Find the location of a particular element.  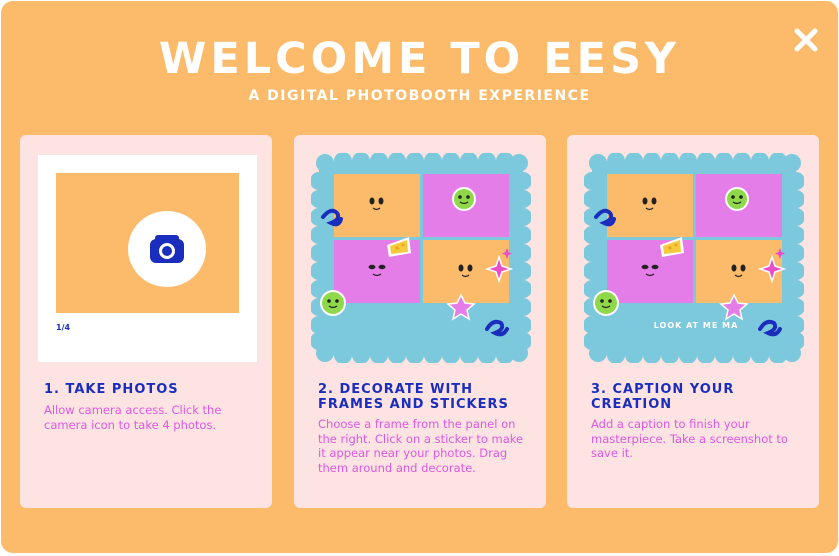

photo-placeholder is located at coordinates (147, 243).